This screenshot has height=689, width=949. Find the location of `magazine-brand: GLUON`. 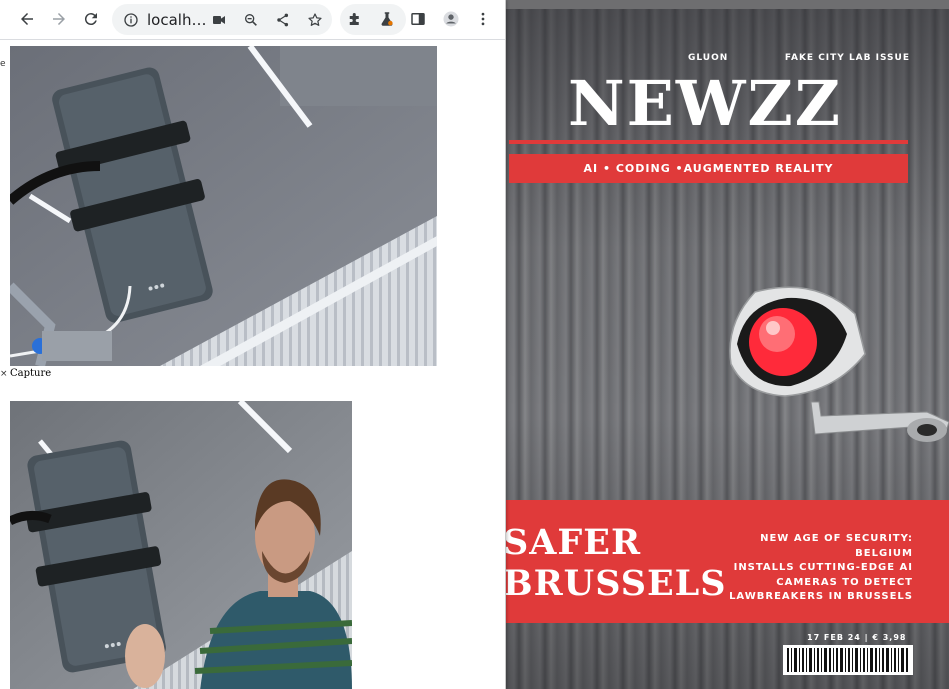

magazine-brand: GLUON is located at coordinates (708, 58).